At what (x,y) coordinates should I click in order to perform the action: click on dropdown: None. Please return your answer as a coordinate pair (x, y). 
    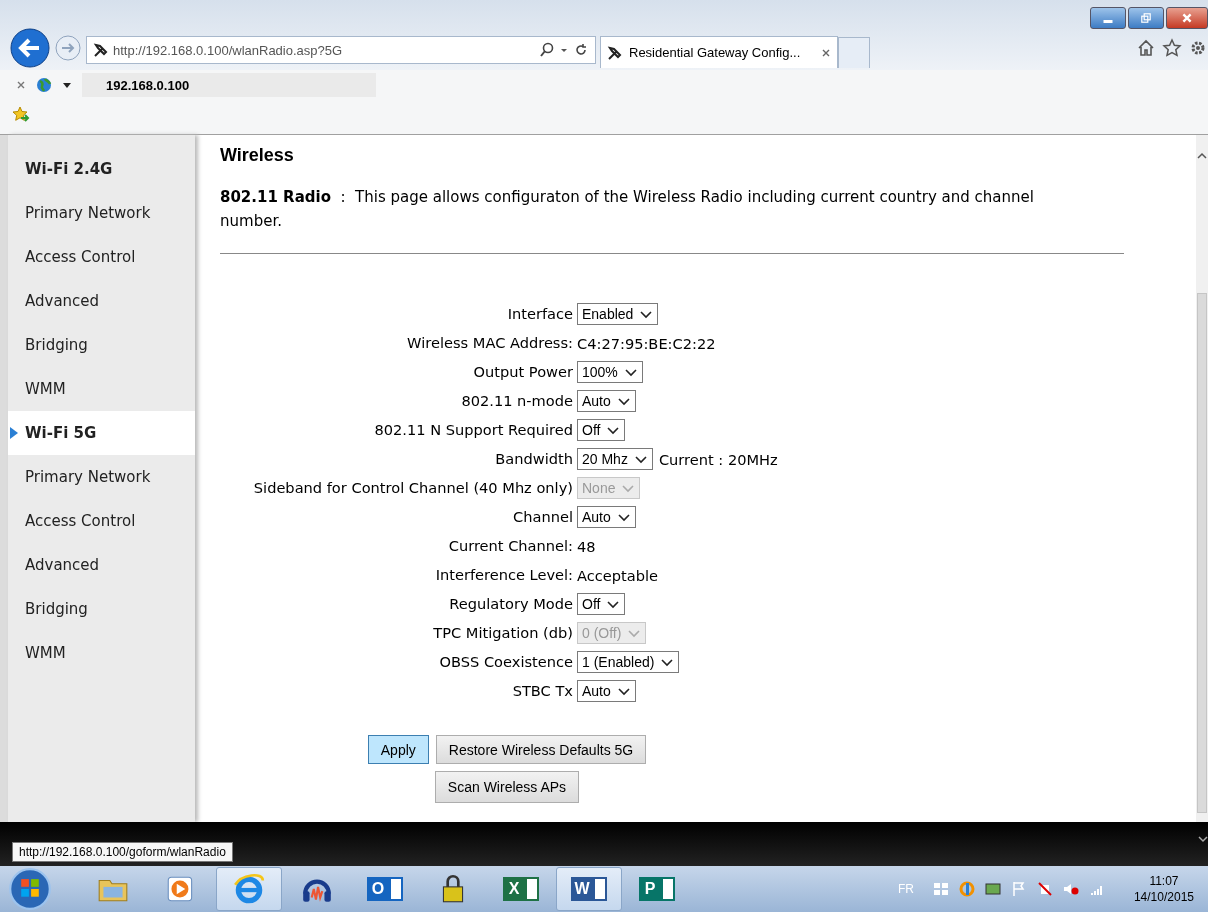
    Looking at the image, I should click on (609, 488).